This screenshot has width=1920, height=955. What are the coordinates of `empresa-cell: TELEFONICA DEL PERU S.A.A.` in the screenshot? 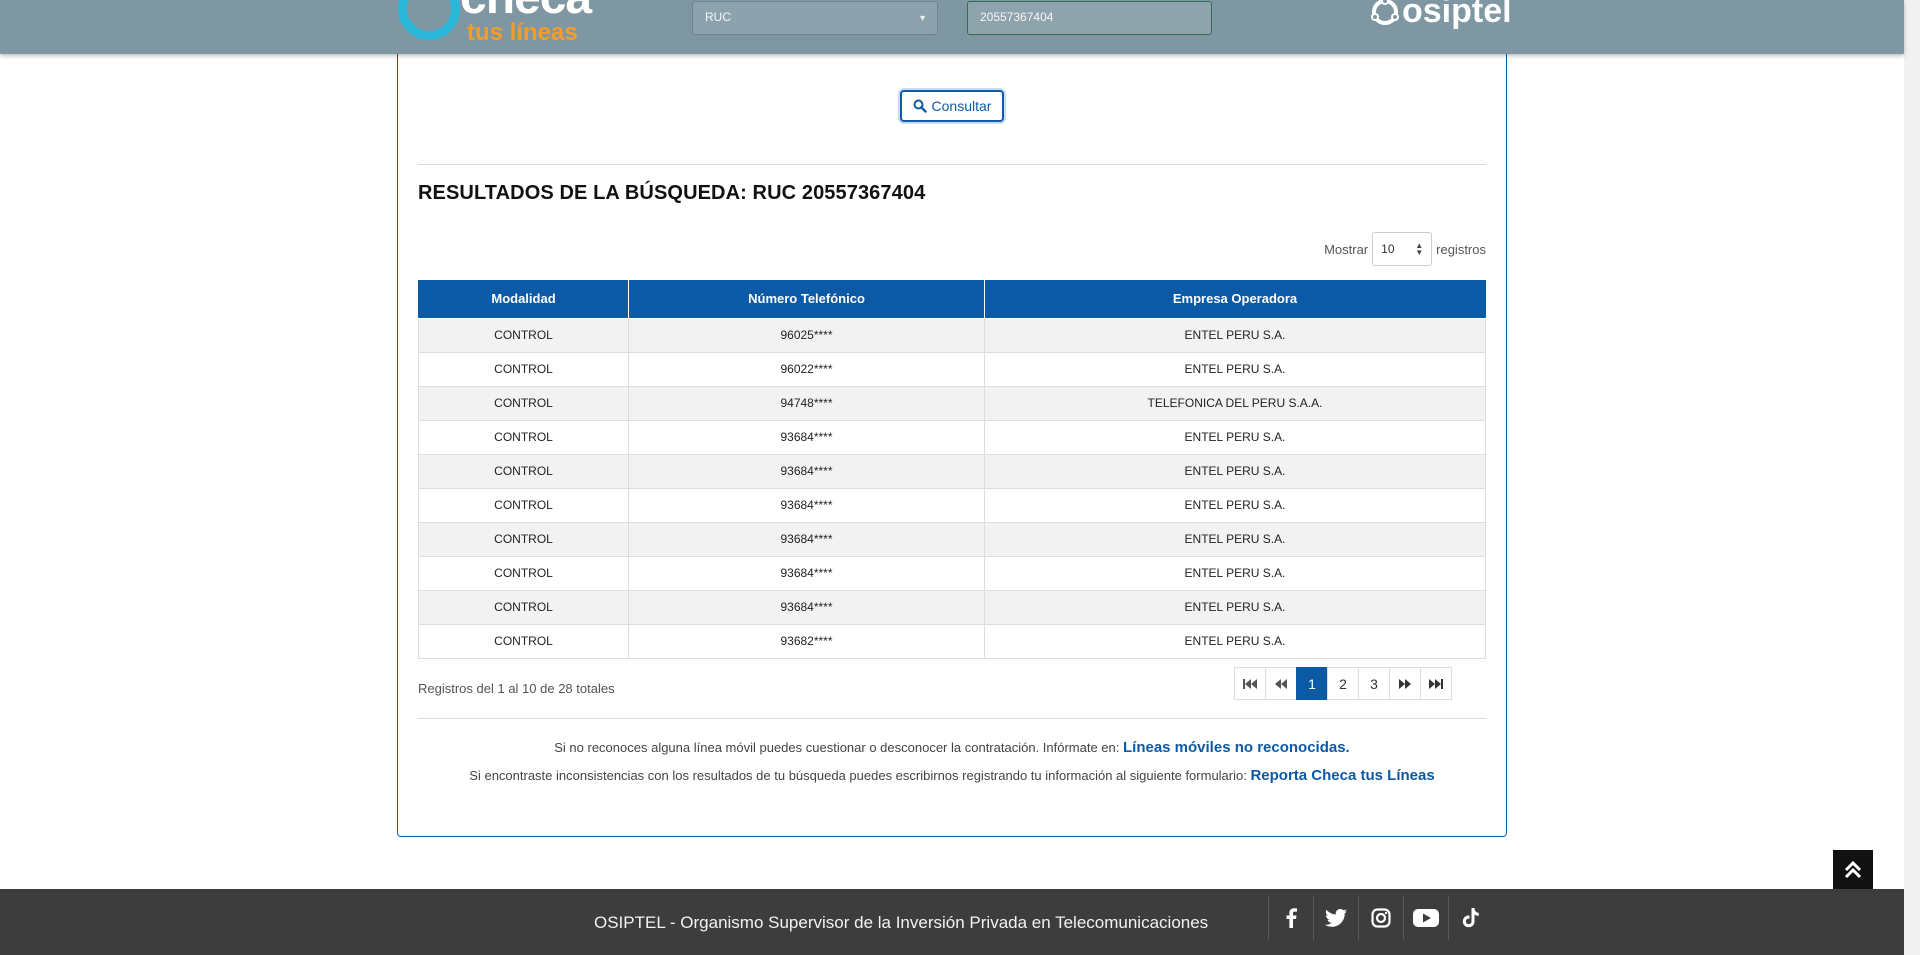 It's located at (1235, 403).